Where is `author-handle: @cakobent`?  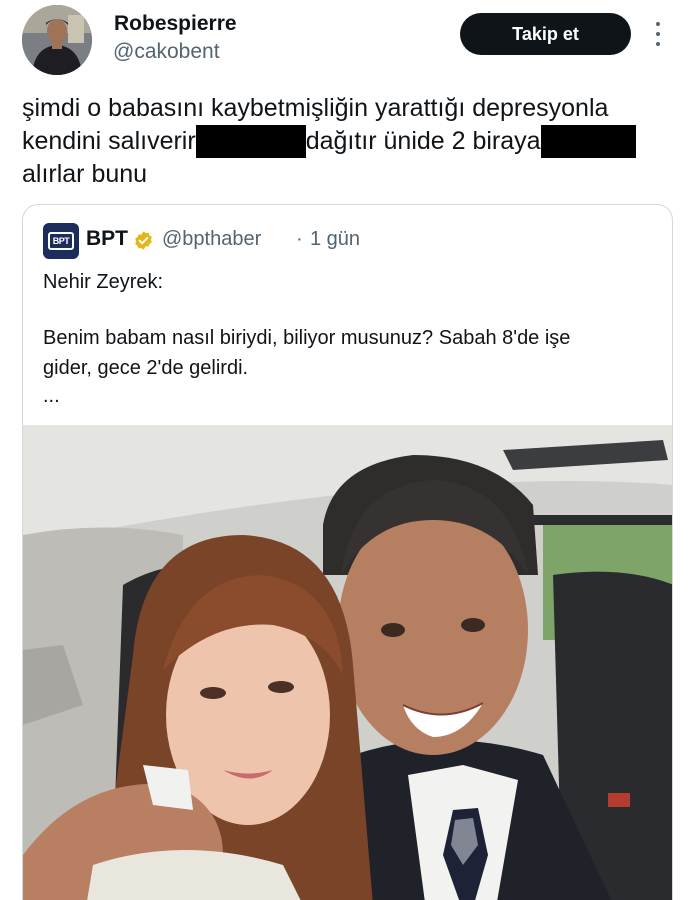 author-handle: @cakobent is located at coordinates (166, 52).